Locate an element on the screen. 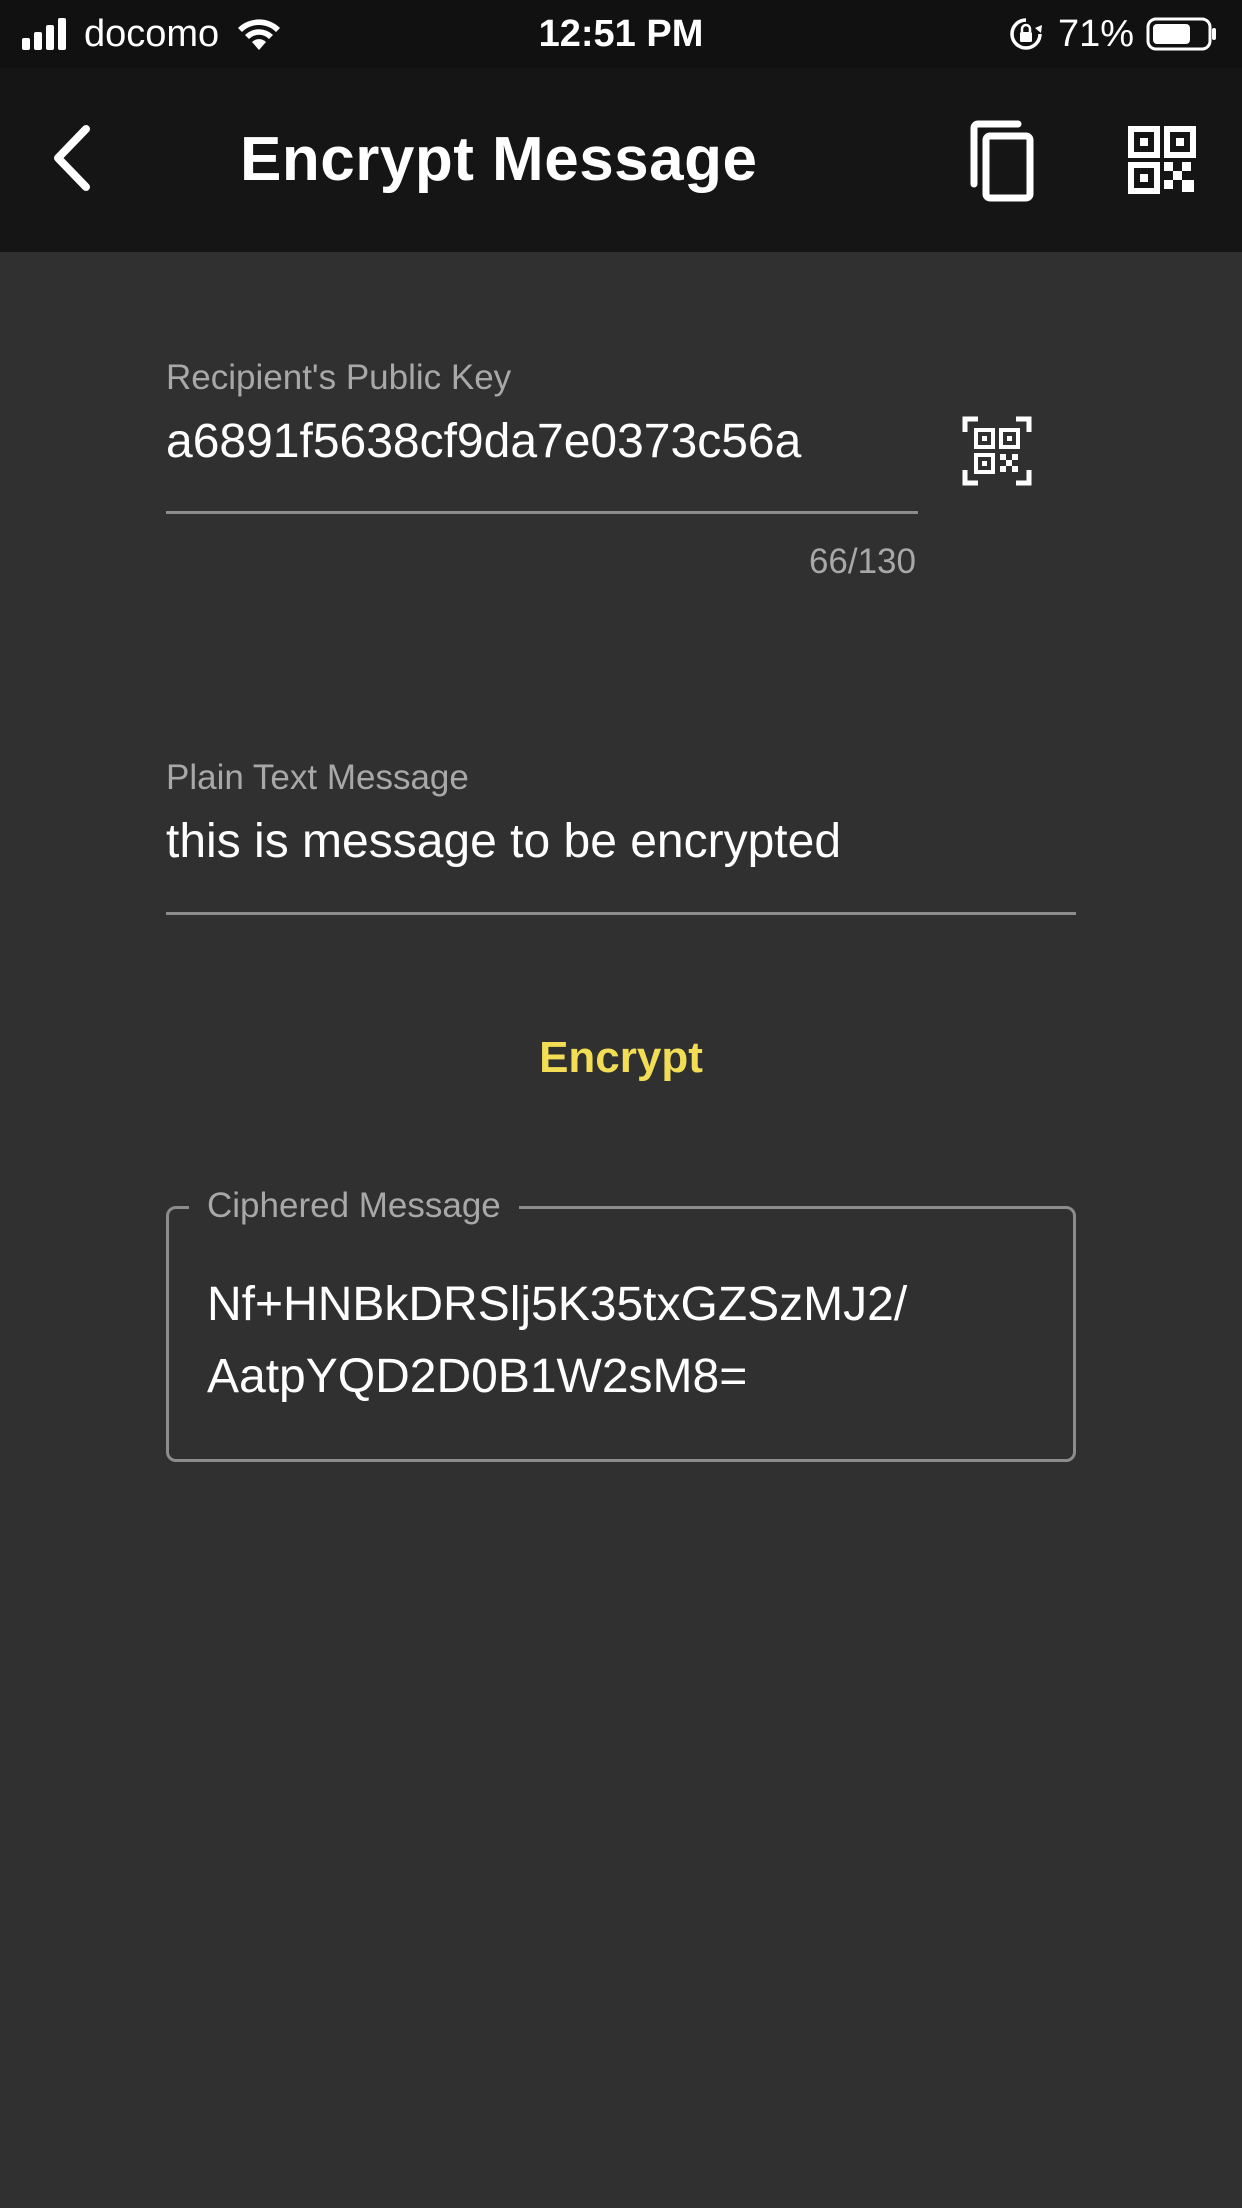 The width and height of the screenshot is (1242, 2208). page-title: Encrypt Message is located at coordinates (499, 159).